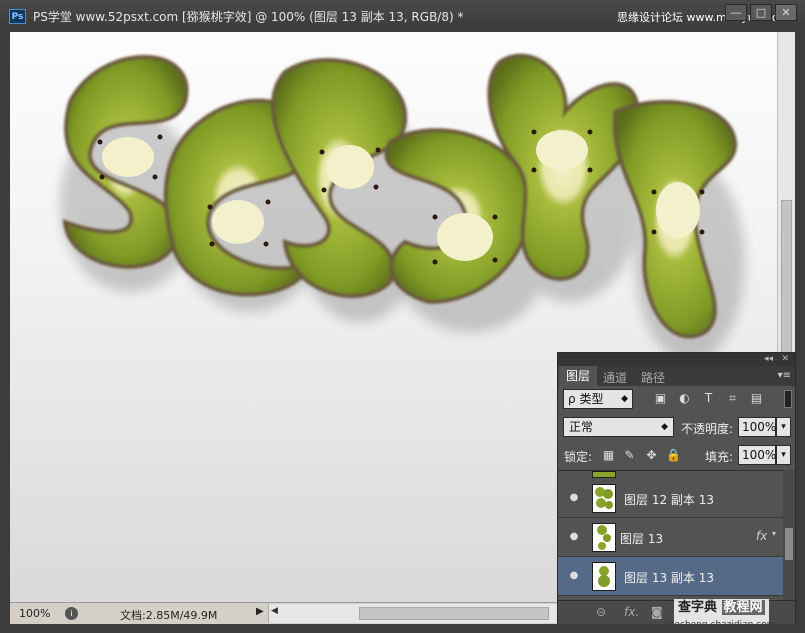 This screenshot has width=805, height=633. What do you see at coordinates (698, 607) in the screenshot?
I see `logo-main-text: 查字典` at bounding box center [698, 607].